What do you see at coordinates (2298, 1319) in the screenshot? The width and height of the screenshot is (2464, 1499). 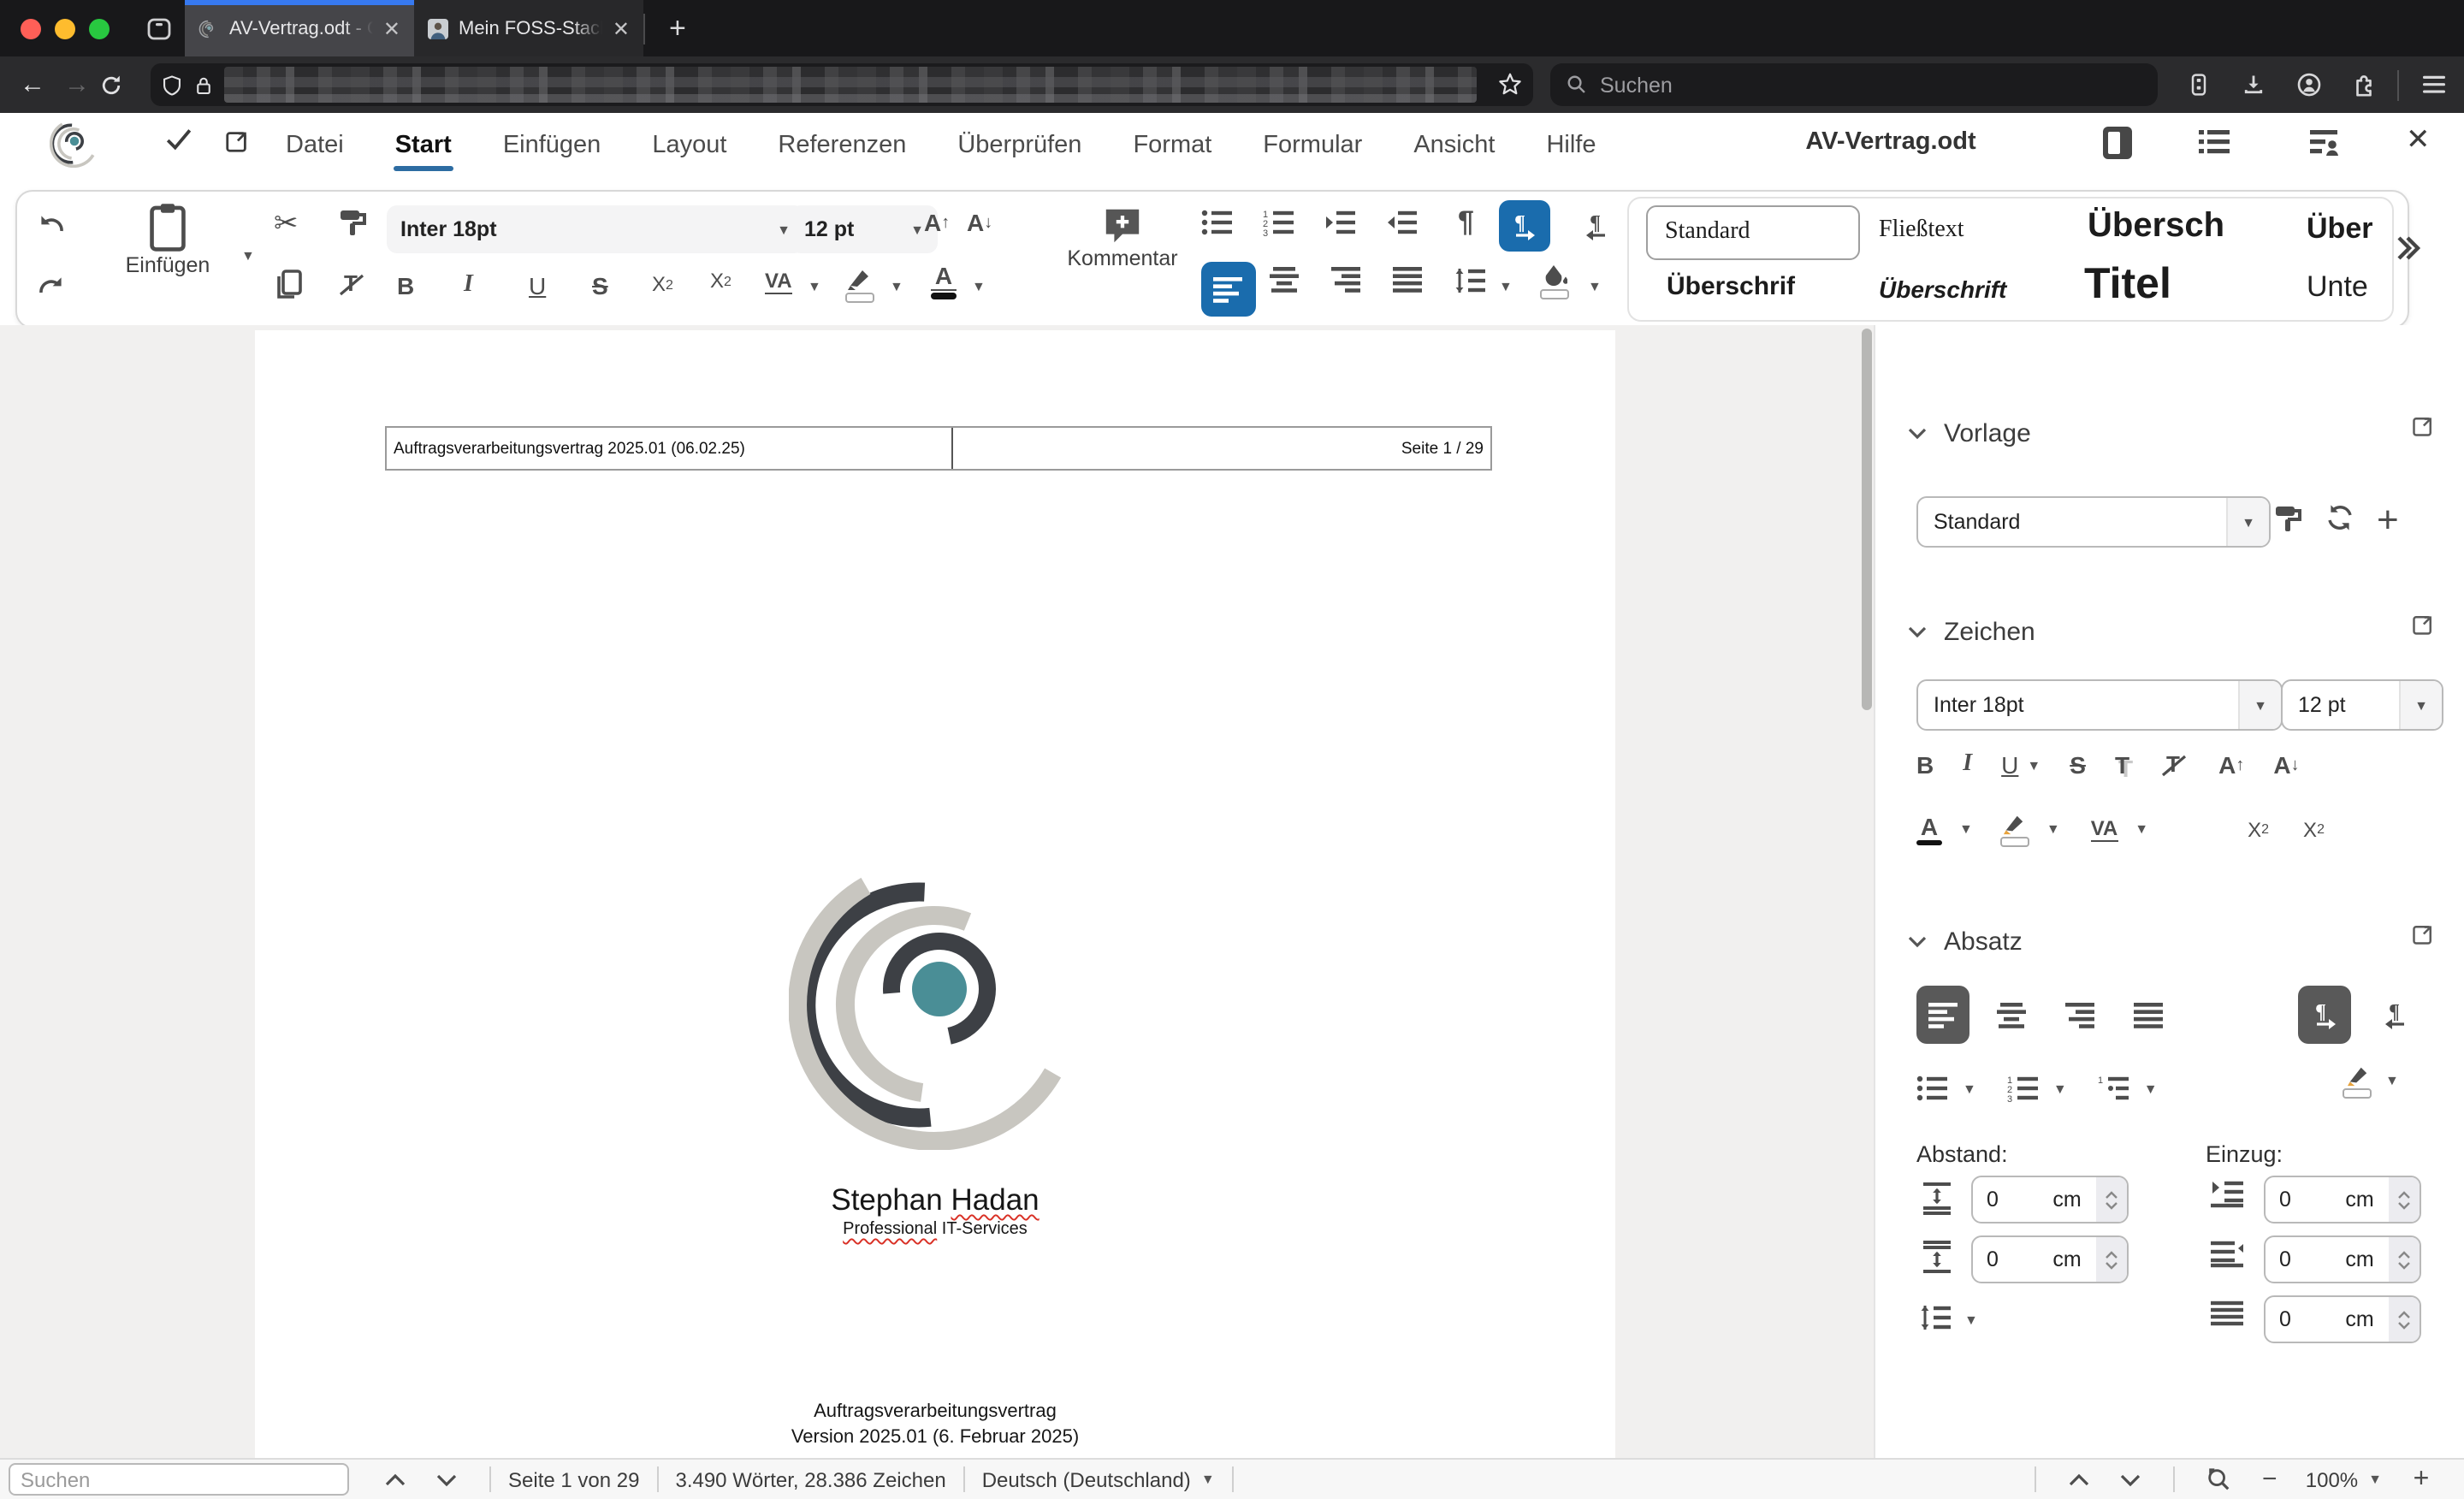 I see `first-line-indent-value: 0` at bounding box center [2298, 1319].